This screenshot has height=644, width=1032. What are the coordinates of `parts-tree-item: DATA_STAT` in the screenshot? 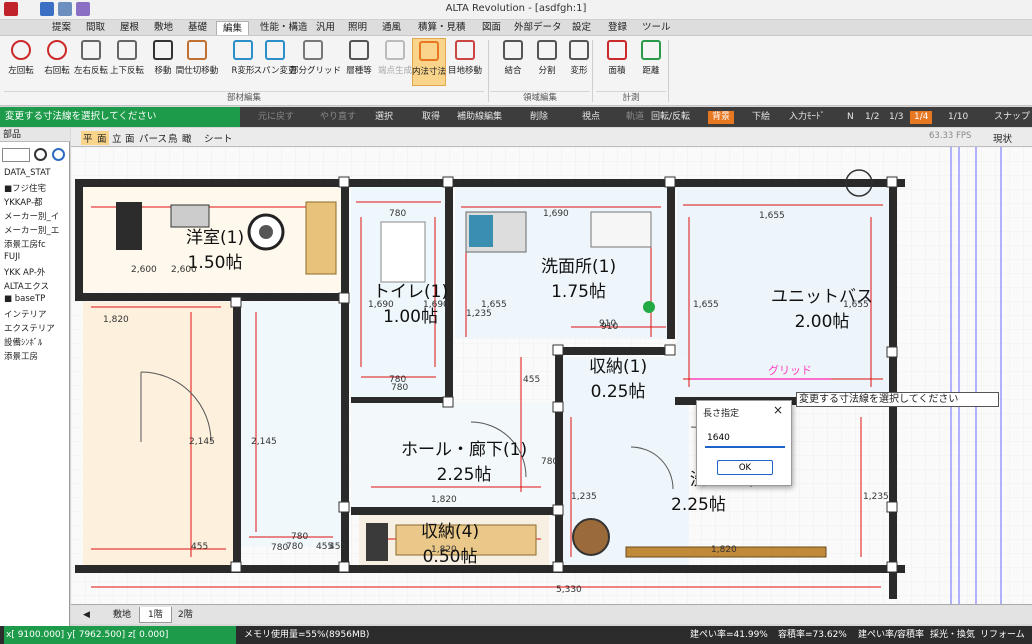 It's located at (36, 173).